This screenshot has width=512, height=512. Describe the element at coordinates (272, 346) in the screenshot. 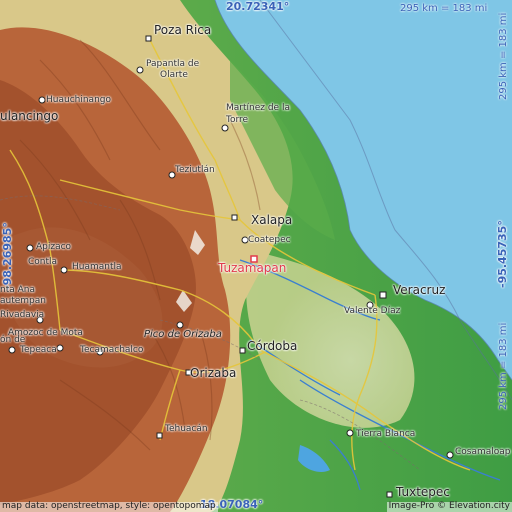

I see `city-cordoba: Córdoba` at that location.